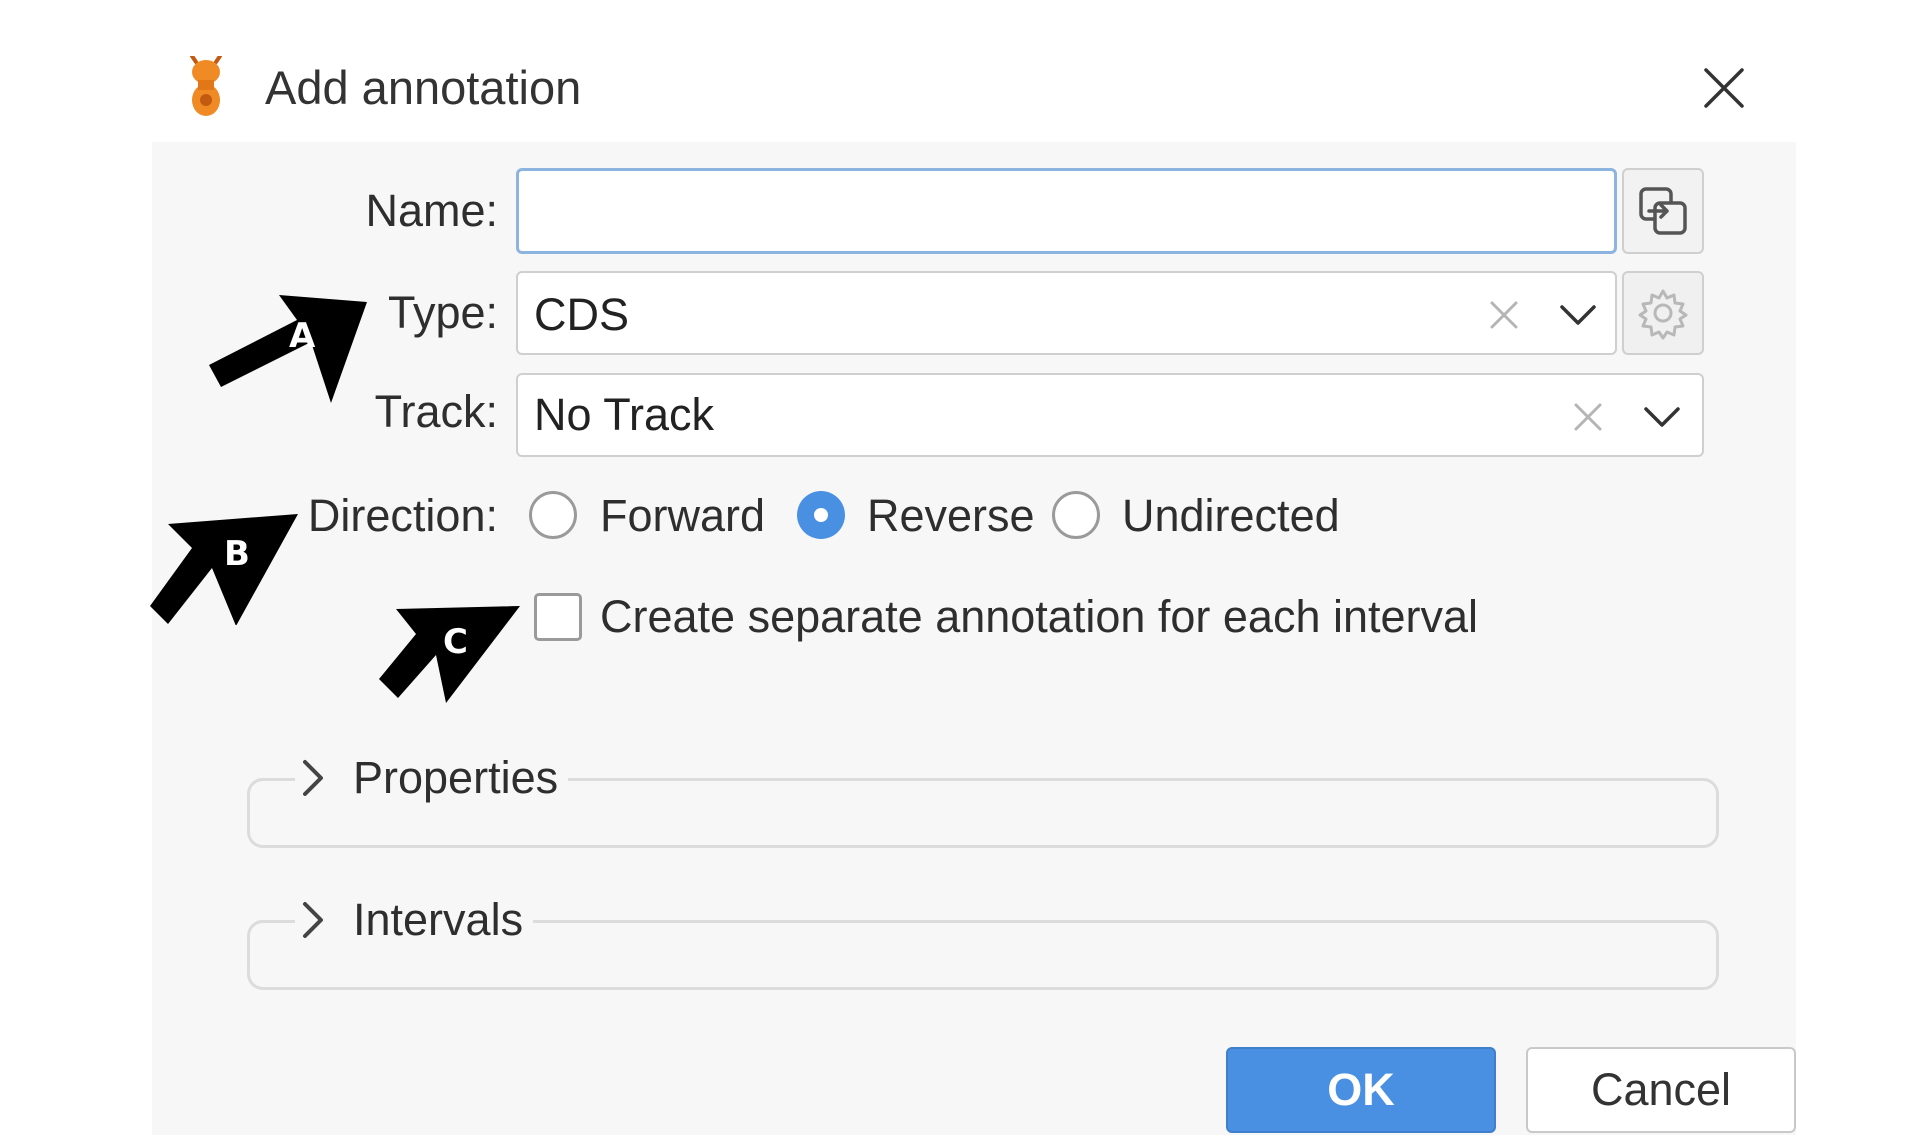  I want to click on type-settings-button, so click(1663, 313).